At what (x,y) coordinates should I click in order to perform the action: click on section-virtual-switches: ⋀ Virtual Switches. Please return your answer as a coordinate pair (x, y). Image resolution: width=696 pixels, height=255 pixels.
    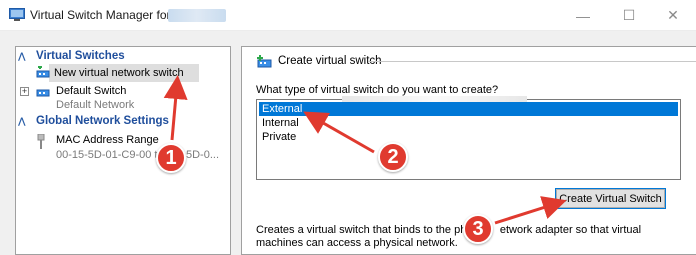
    Looking at the image, I should click on (123, 56).